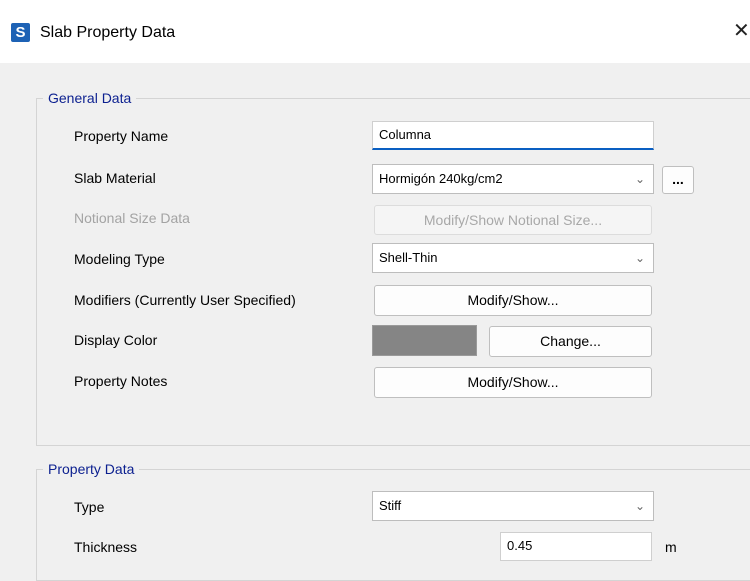 The width and height of the screenshot is (750, 581). Describe the element at coordinates (408, 257) in the screenshot. I see `modeling-type-value: Shell-Thin` at that location.